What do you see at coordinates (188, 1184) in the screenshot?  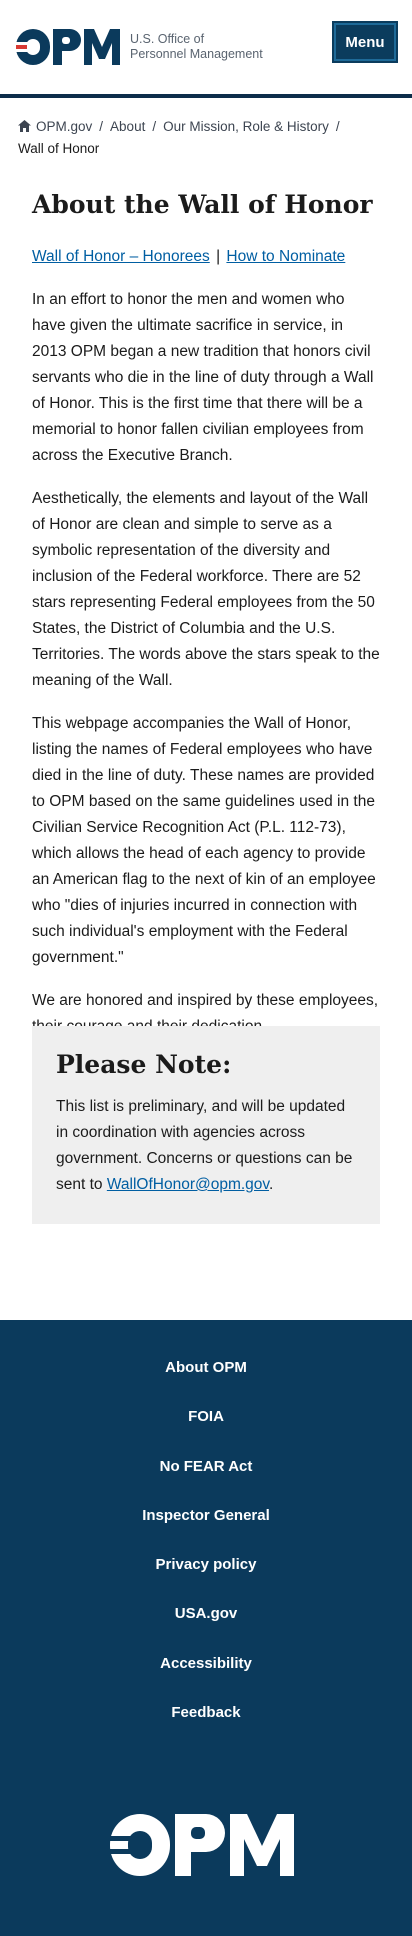 I see `email-link: WallOfHonor@opm.gov` at bounding box center [188, 1184].